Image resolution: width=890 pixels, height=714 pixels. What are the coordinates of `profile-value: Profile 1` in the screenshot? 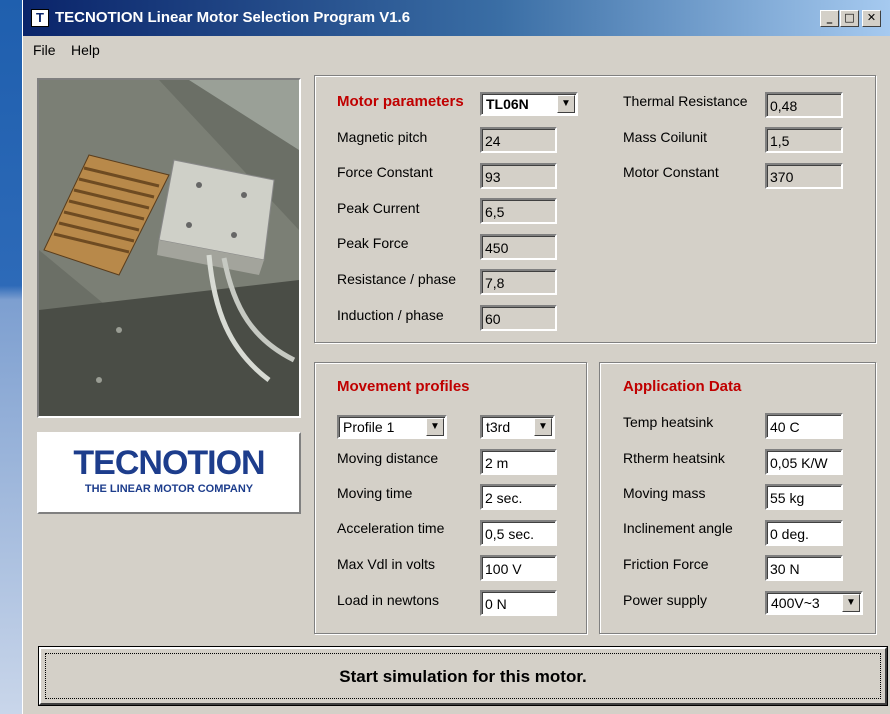 It's located at (369, 427).